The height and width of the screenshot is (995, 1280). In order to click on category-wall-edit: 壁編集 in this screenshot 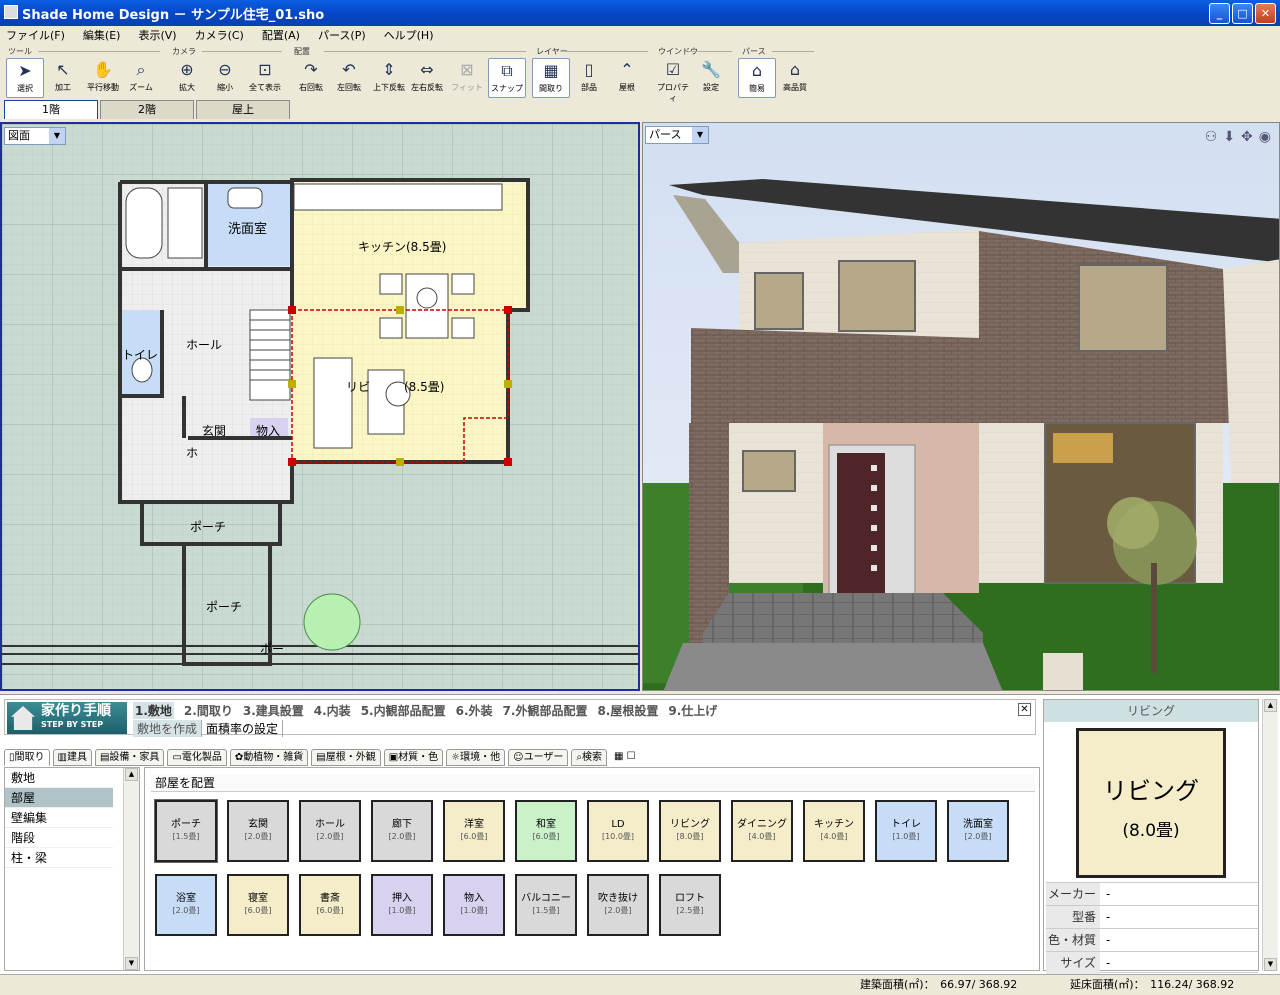, I will do `click(59, 818)`.